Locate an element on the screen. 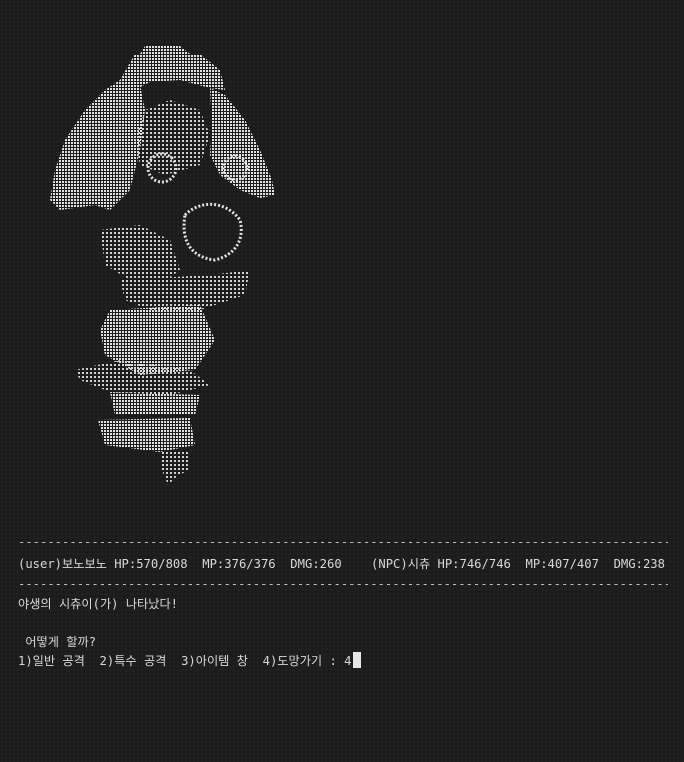 The height and width of the screenshot is (762, 684). npc-status: (NPC)시츄 HP:746/746 MP:407/407 DMG:238 is located at coordinates (518, 564).